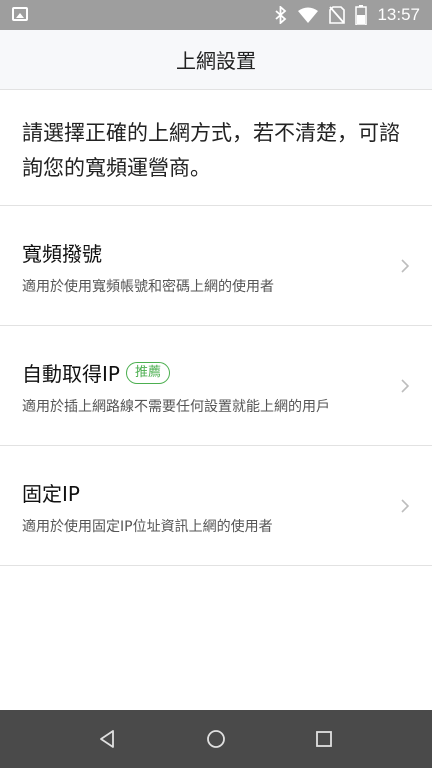  What do you see at coordinates (108, 739) in the screenshot?
I see `back-icon` at bounding box center [108, 739].